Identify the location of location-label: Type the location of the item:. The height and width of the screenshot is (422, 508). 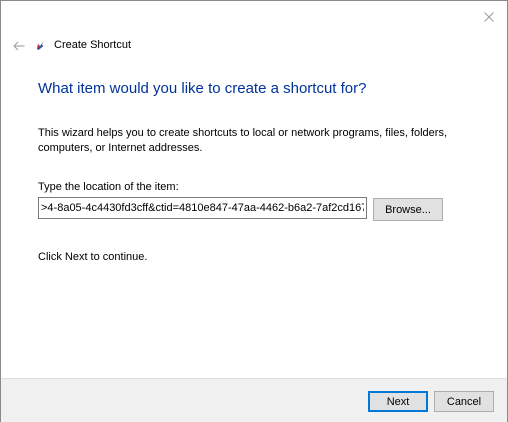
(108, 187).